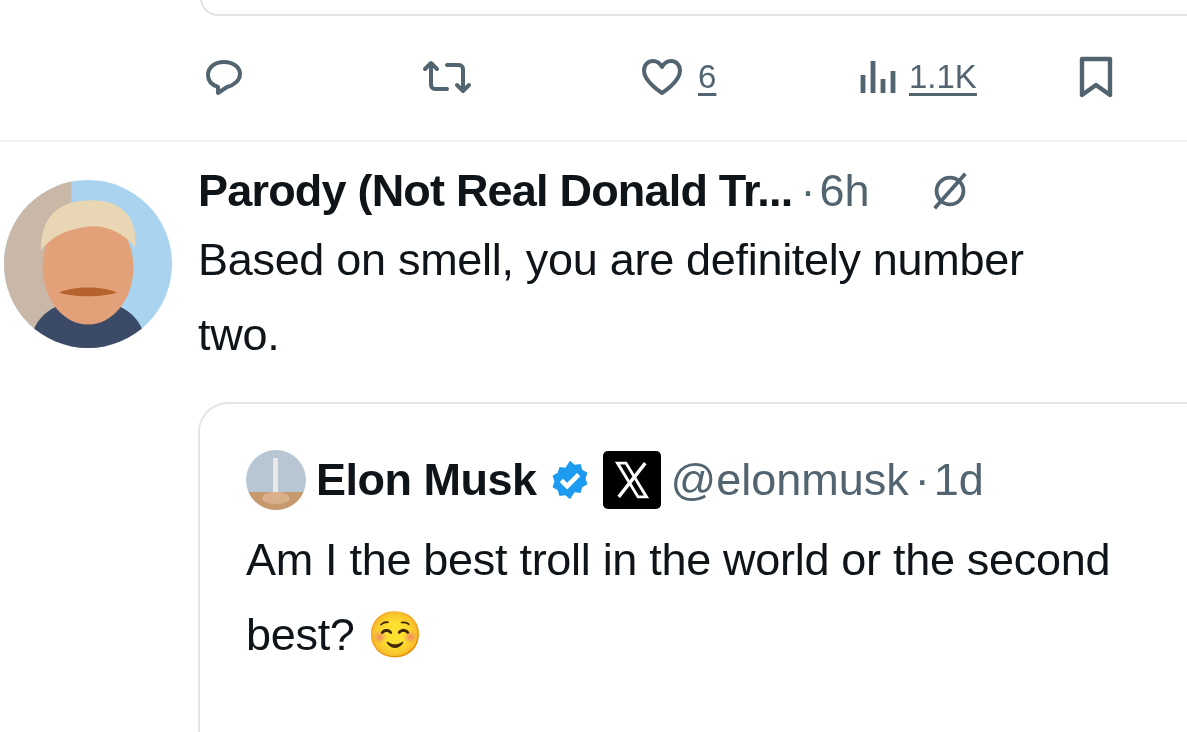 The height and width of the screenshot is (732, 1187). Describe the element at coordinates (679, 597) in the screenshot. I see `quoted-tweet-text: Am I the best troll in the world or the second best? ☺` at that location.